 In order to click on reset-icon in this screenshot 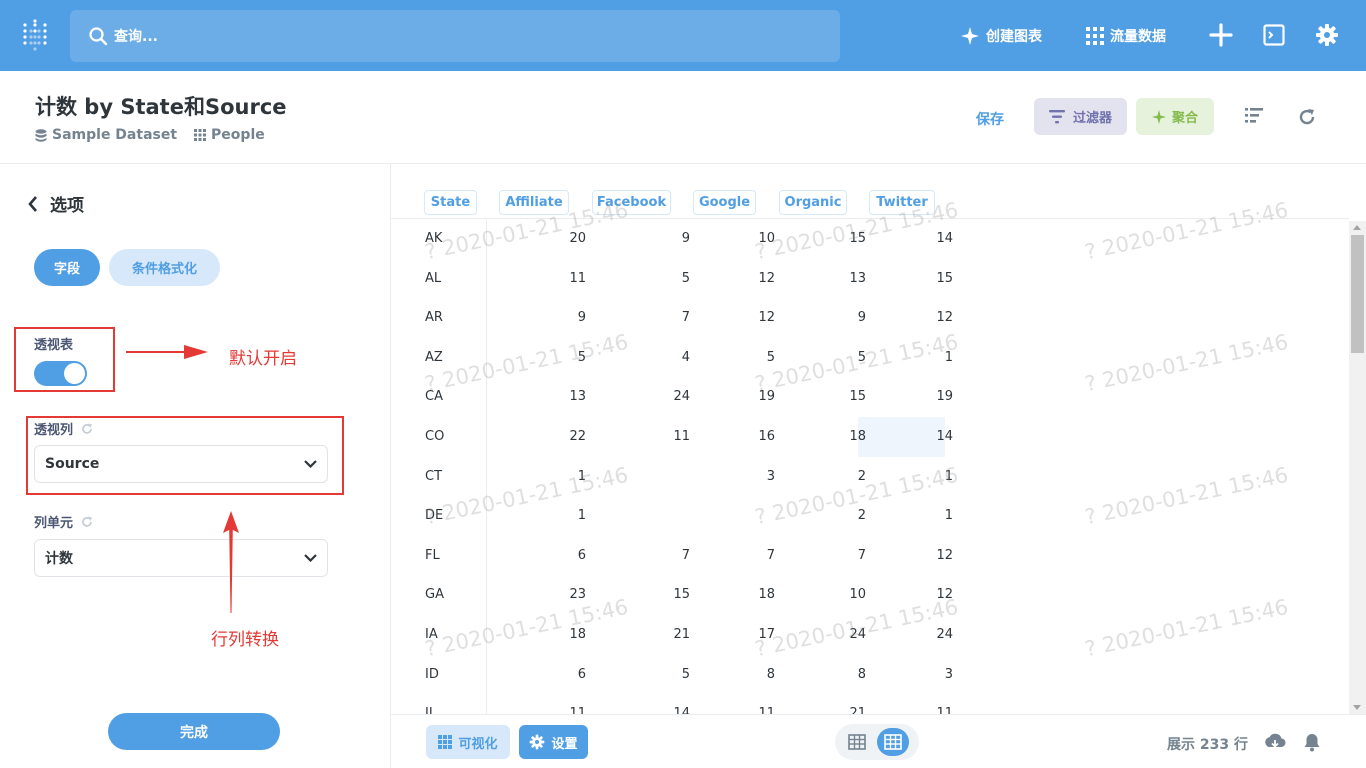, I will do `click(87, 522)`.